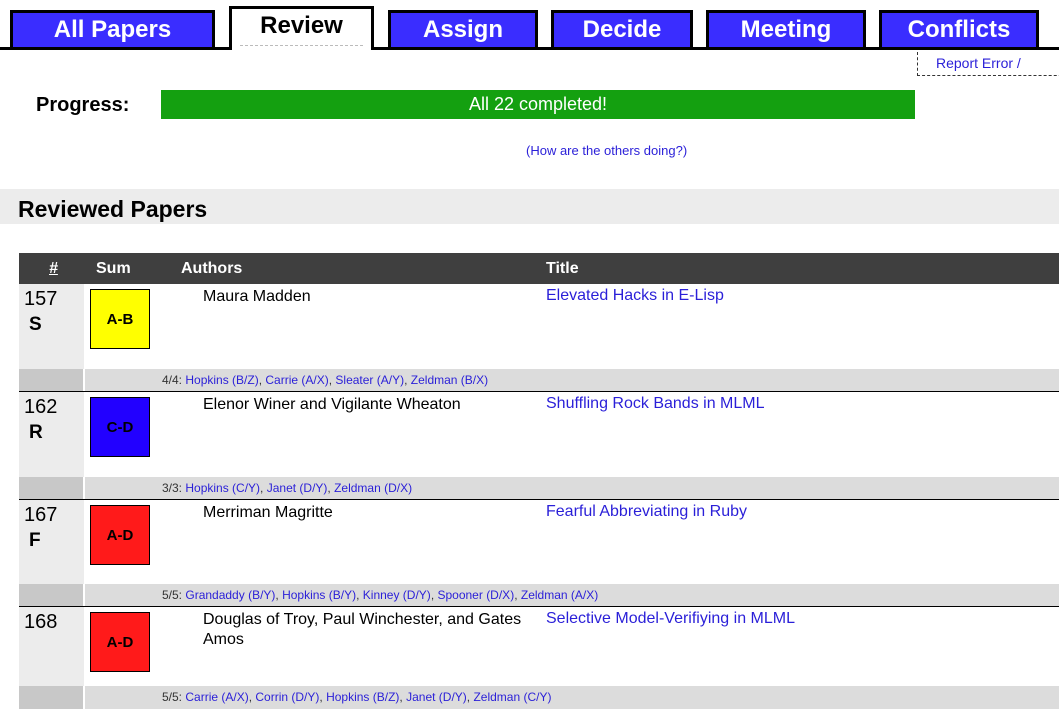  Describe the element at coordinates (41, 407) in the screenshot. I see `paper-id: 162` at that location.